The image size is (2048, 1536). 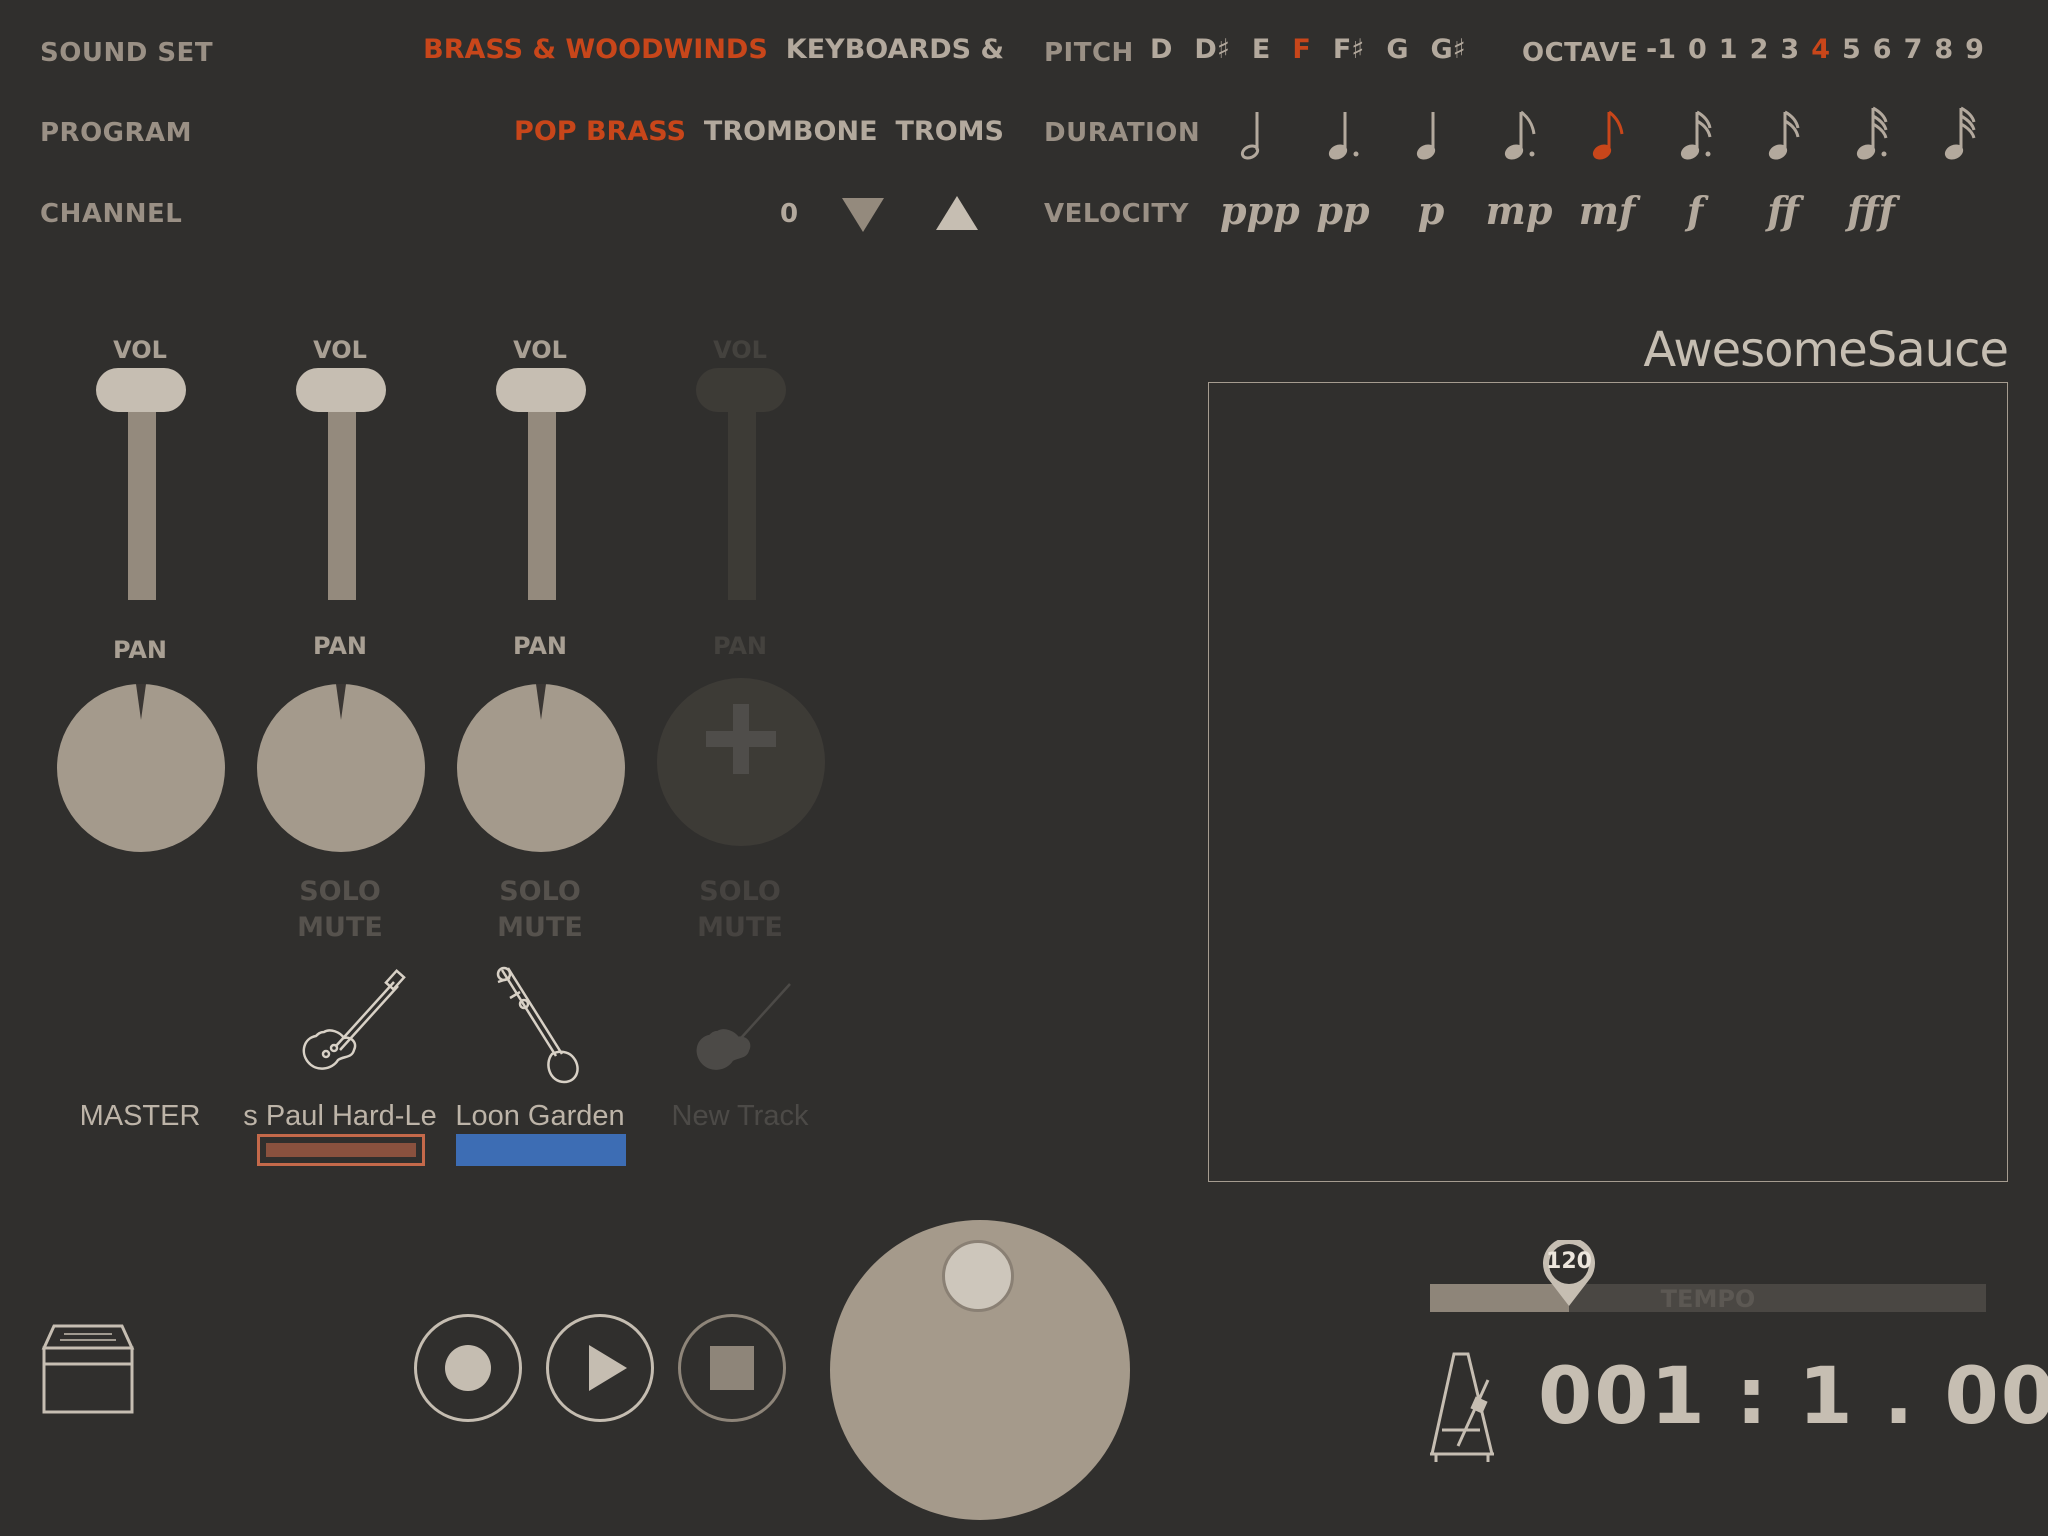 What do you see at coordinates (1211, 49) in the screenshot?
I see `pitch-d-sharp: D♯` at bounding box center [1211, 49].